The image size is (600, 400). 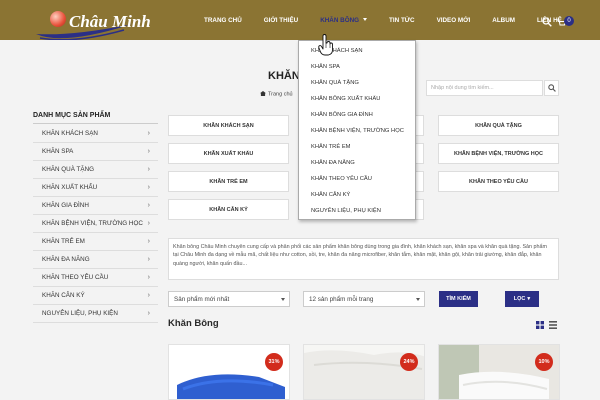 I want to click on per-page-select: 12 sản phẩm mỗi trang, so click(x=364, y=299).